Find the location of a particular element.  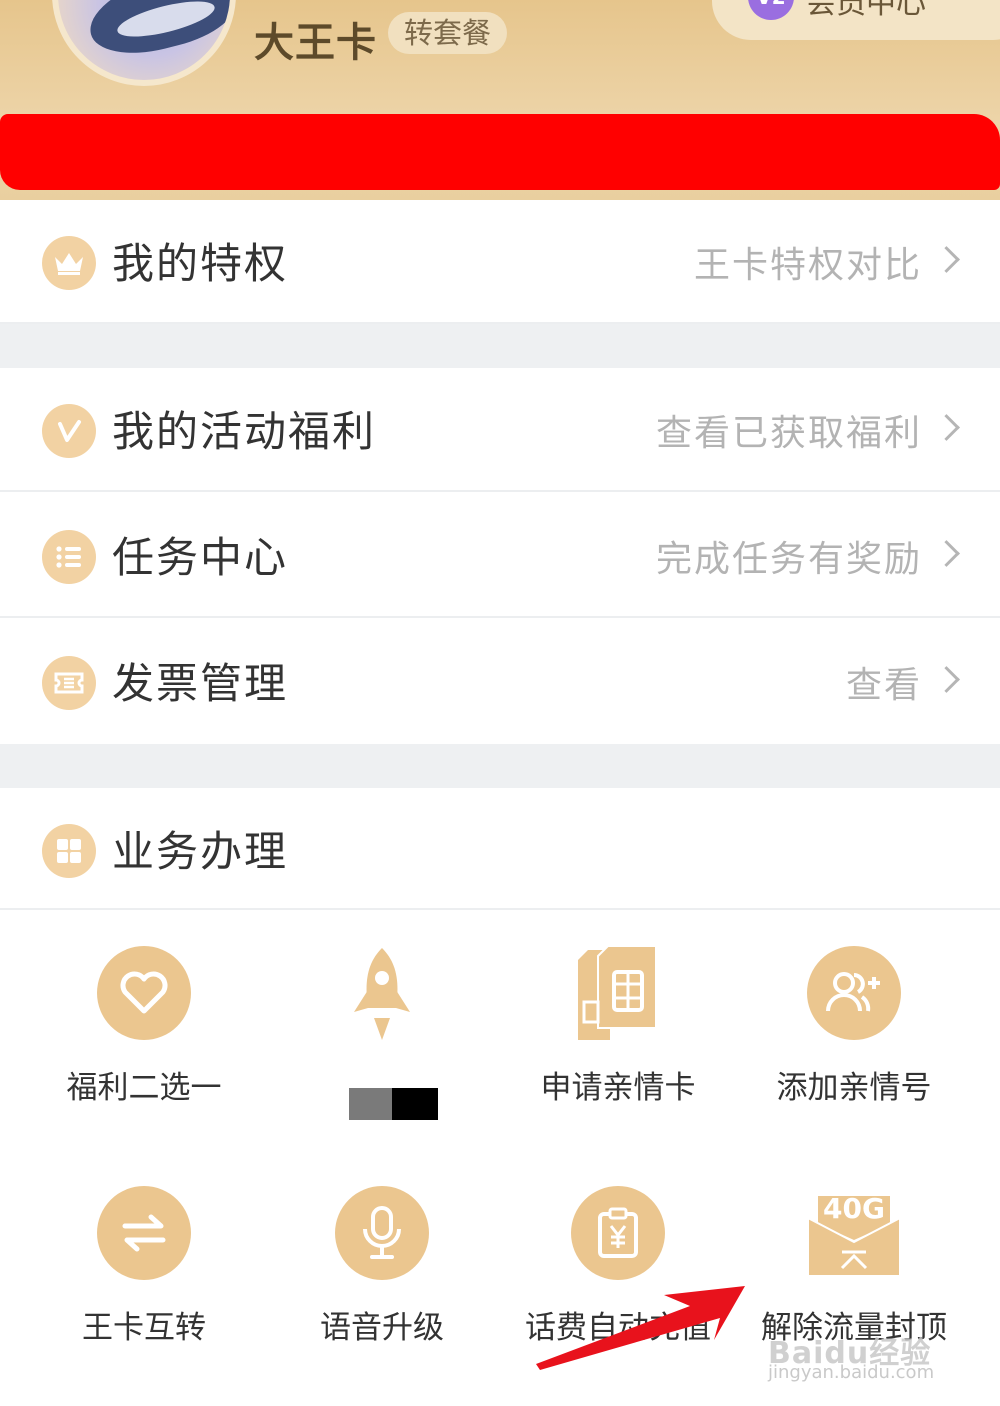

annotation-arrow is located at coordinates (640, 1328).